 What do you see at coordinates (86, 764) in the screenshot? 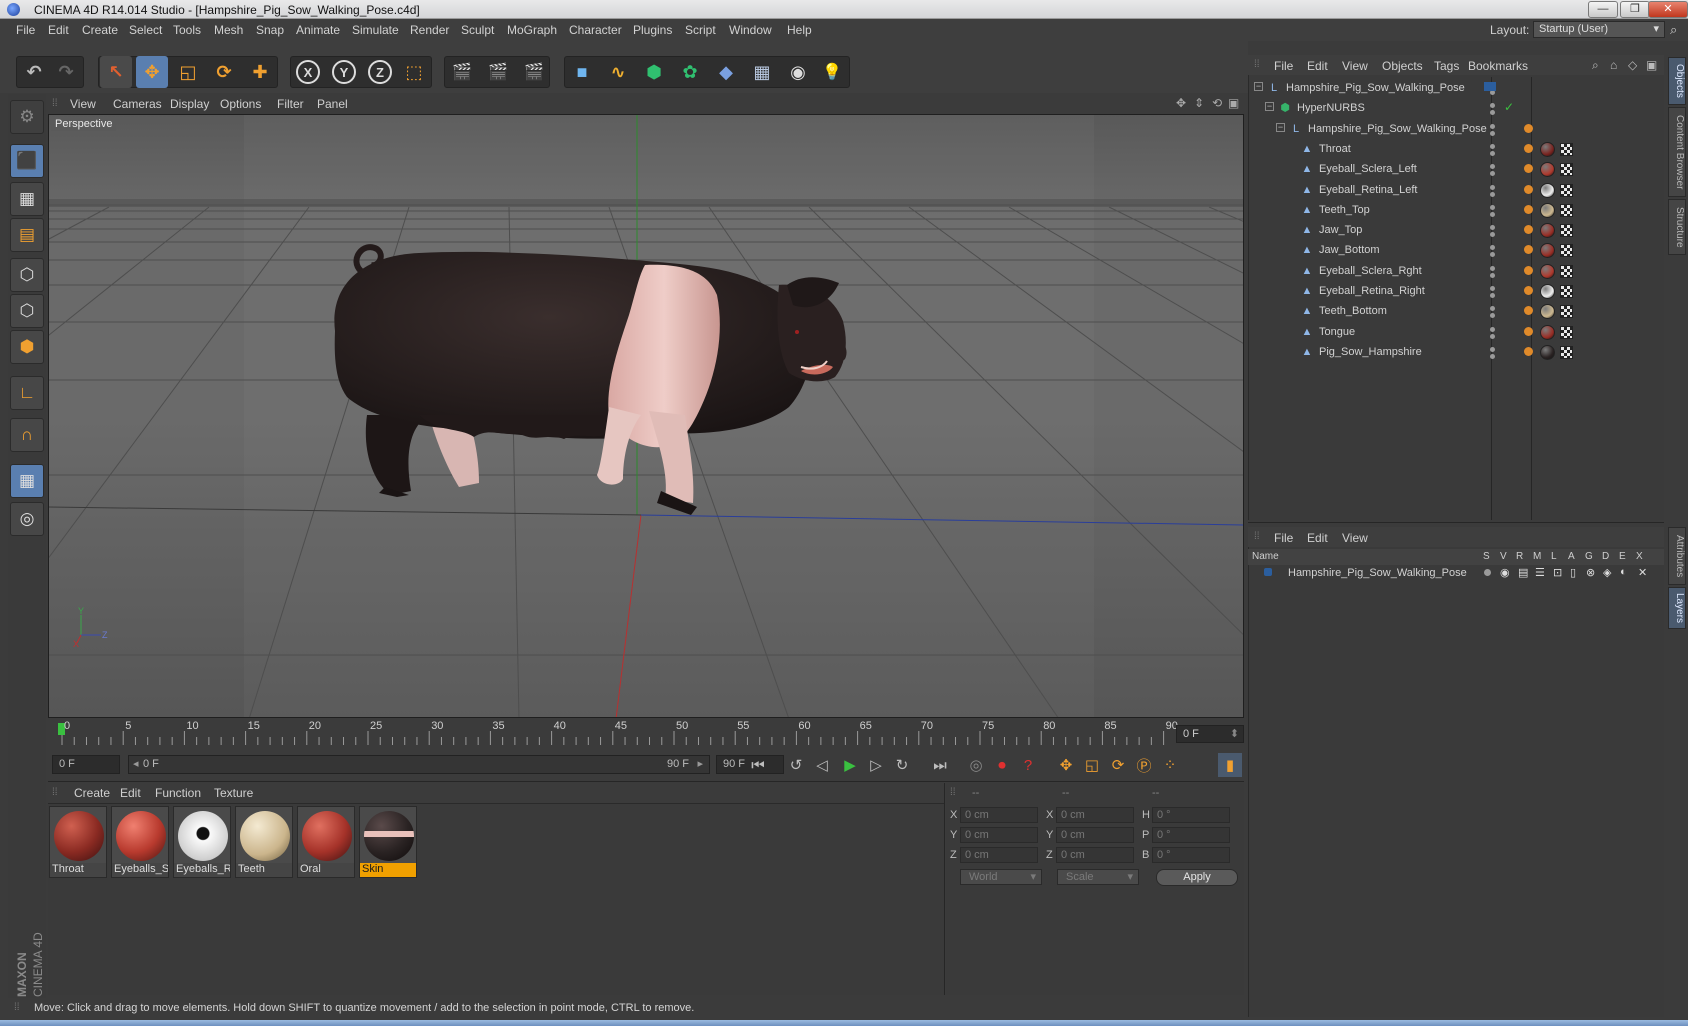
I see `min-time-field: 0 F` at bounding box center [86, 764].